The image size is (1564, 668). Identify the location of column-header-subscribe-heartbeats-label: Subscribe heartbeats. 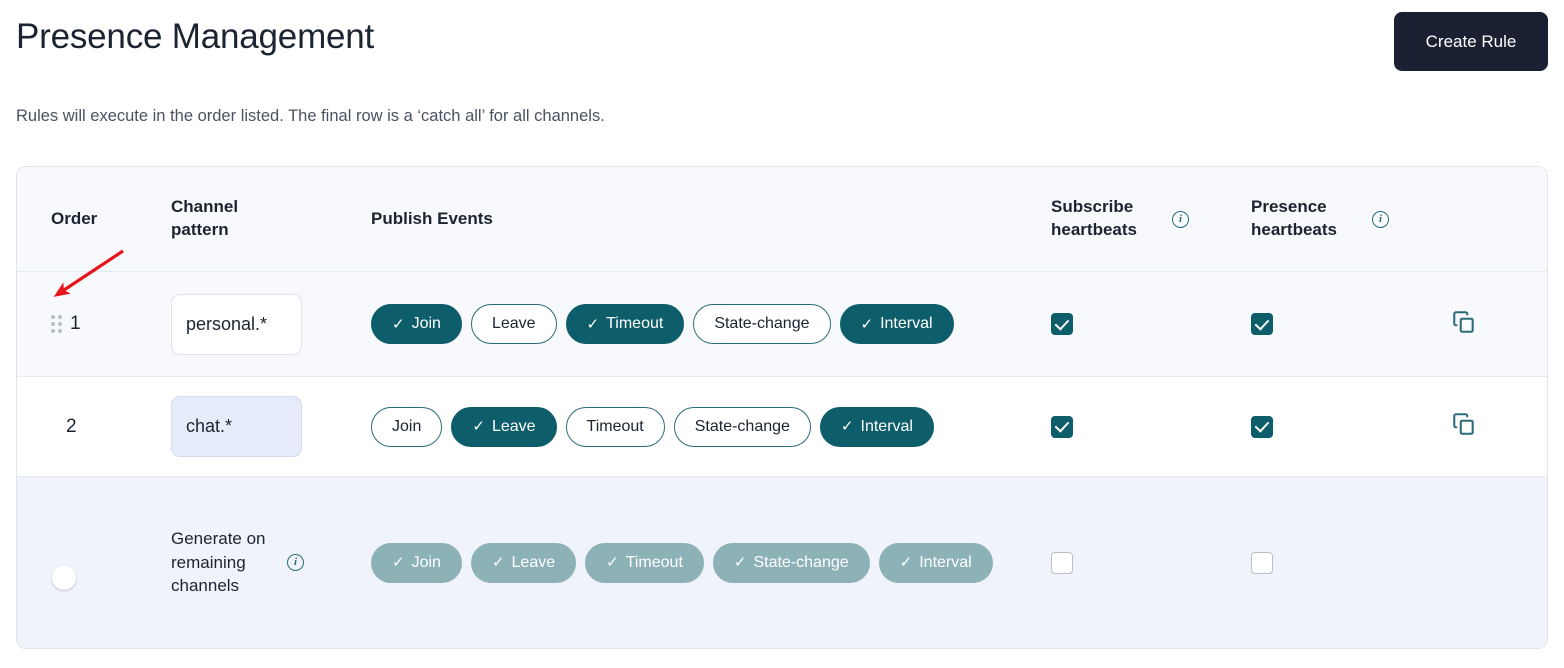
(1094, 218).